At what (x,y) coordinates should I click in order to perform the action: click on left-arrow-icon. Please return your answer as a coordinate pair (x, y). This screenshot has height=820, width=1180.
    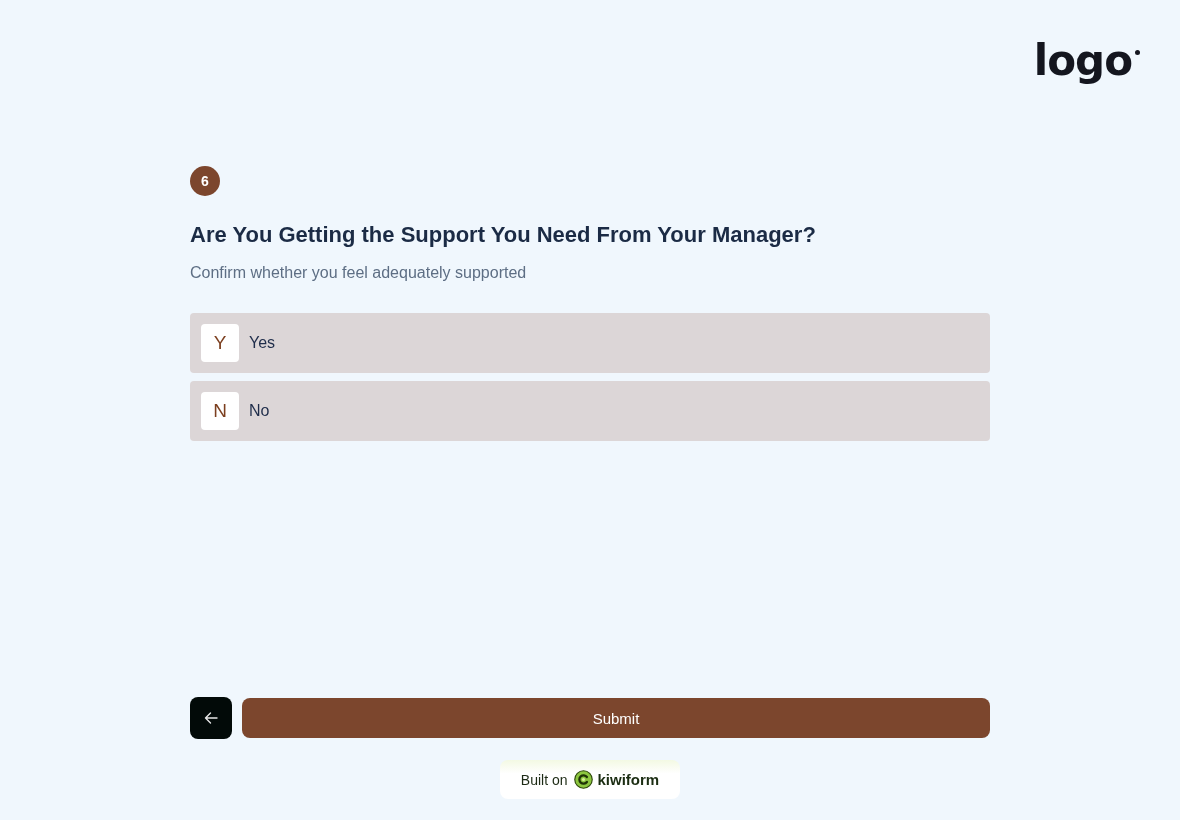
    Looking at the image, I should click on (211, 718).